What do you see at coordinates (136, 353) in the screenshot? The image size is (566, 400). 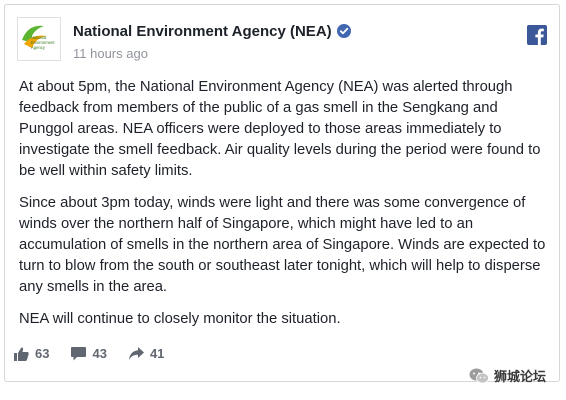 I see `share-icon` at bounding box center [136, 353].